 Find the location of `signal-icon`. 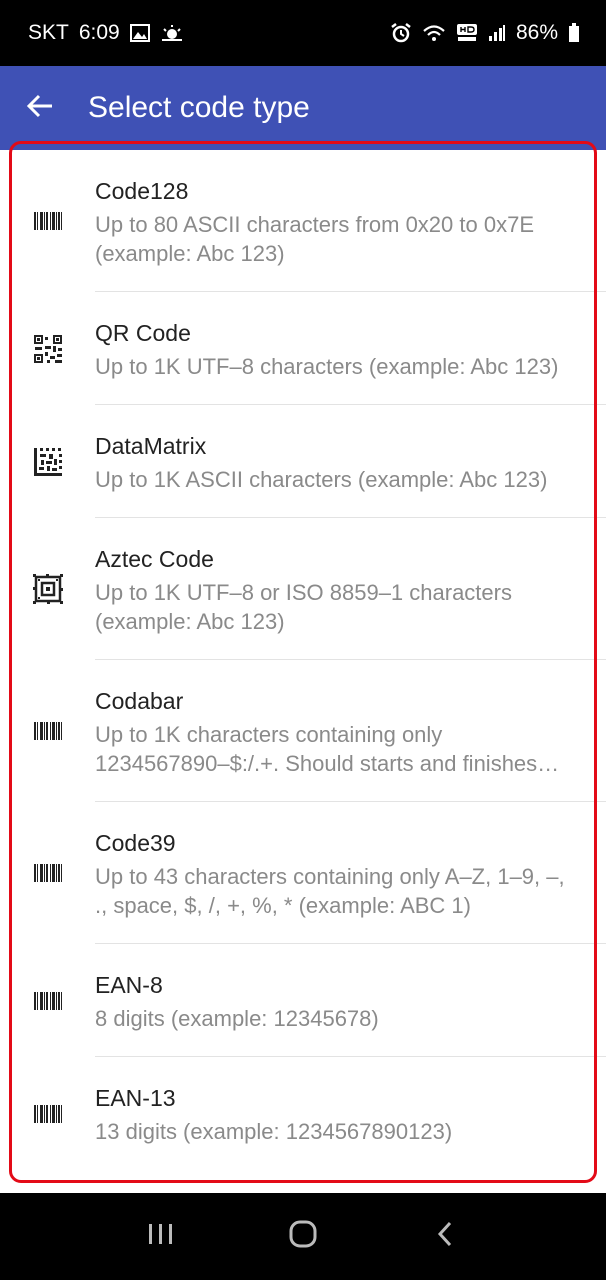

signal-icon is located at coordinates (497, 33).